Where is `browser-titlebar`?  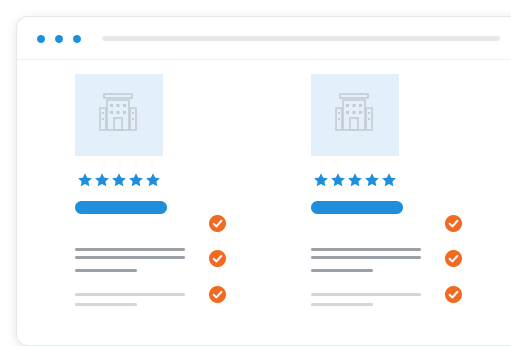 browser-titlebar is located at coordinates (264, 38).